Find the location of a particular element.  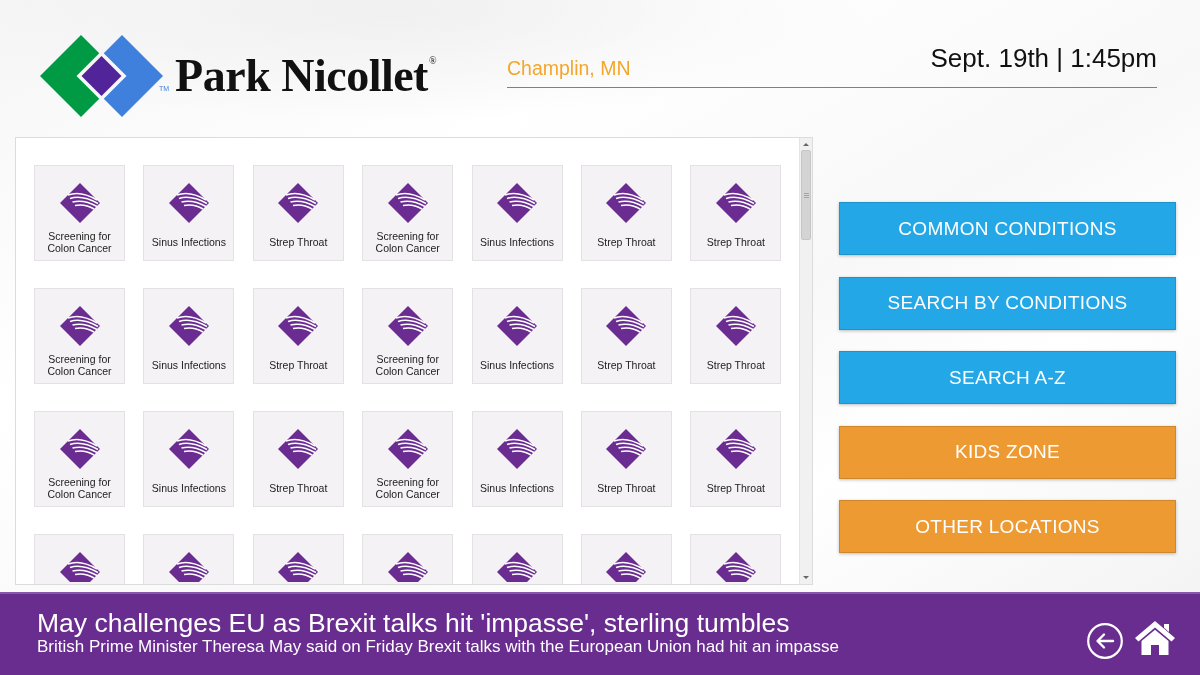

back-icon is located at coordinates (1105, 641).